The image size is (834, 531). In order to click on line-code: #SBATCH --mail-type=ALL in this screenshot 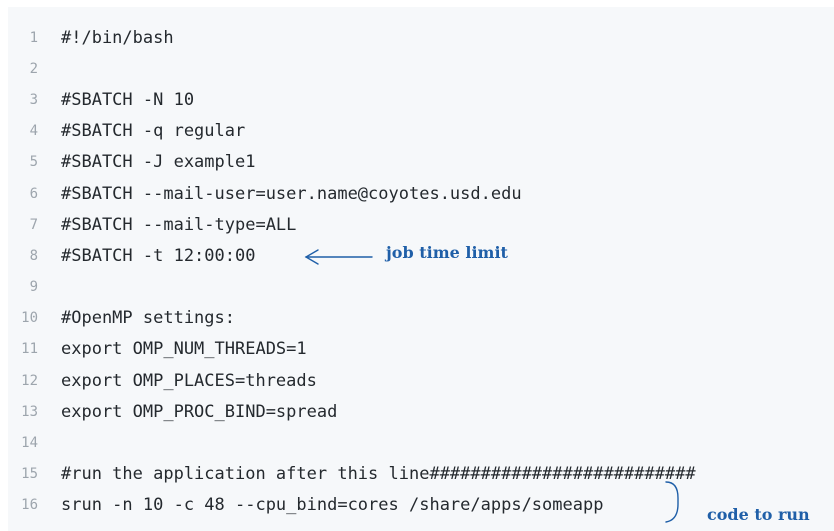, I will do `click(179, 224)`.